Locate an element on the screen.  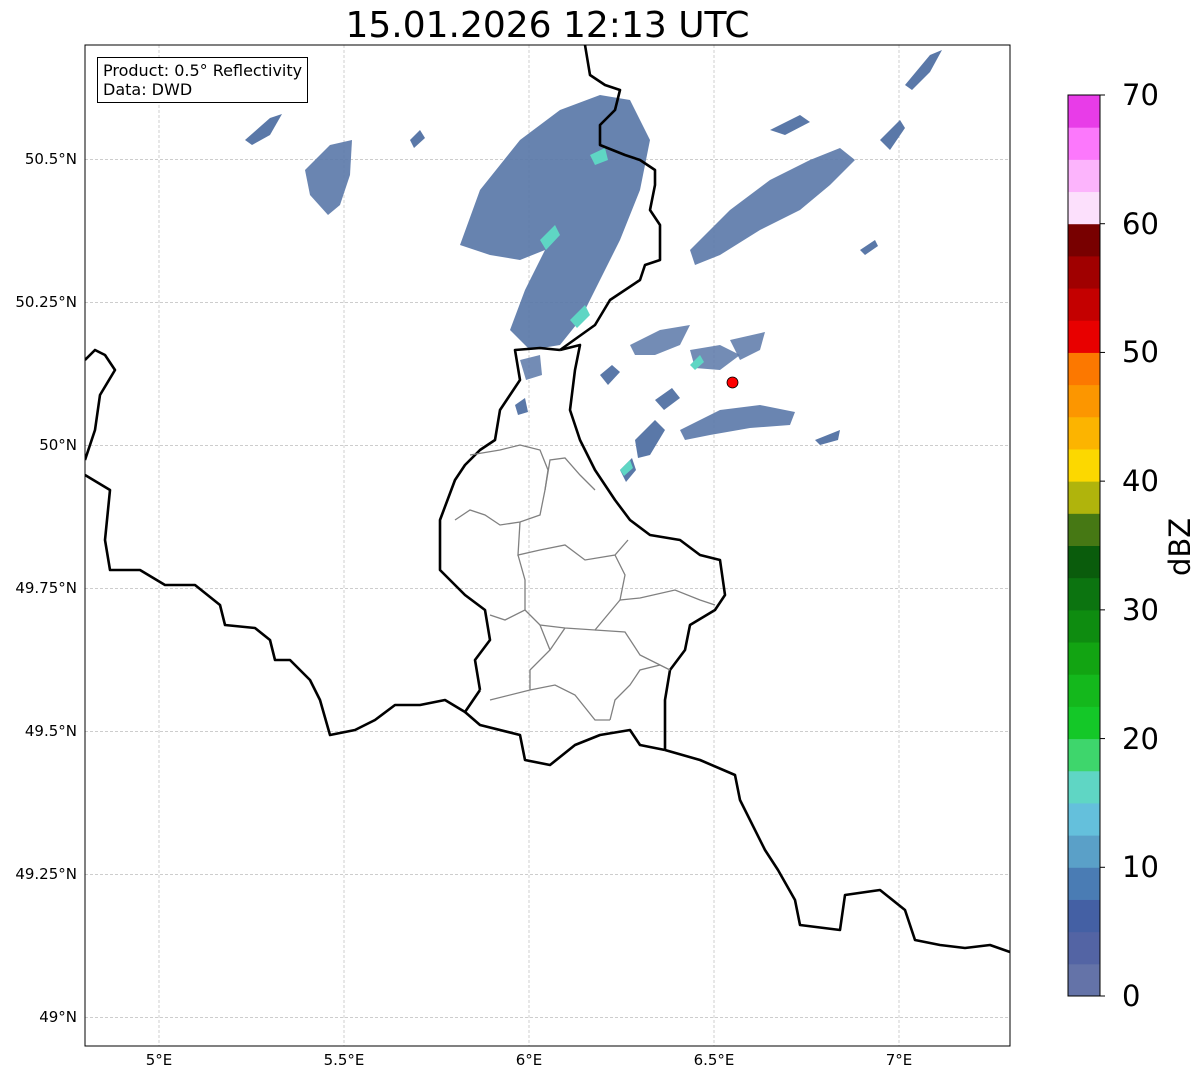
echo-cell-s5 is located at coordinates (869, 247).